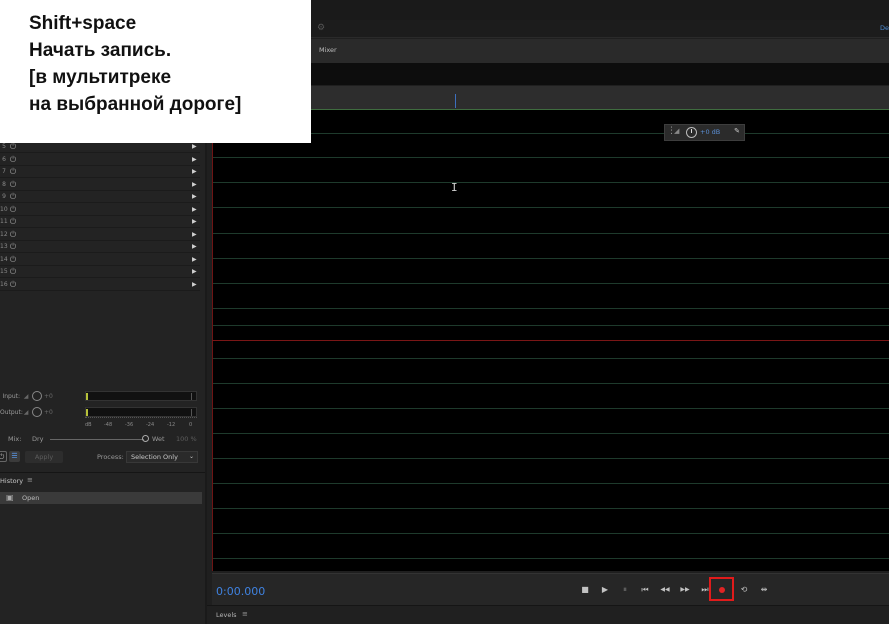 This screenshot has height=624, width=889. Describe the element at coordinates (100, 222) in the screenshot. I see `effect-slot: 11 ⏻ ▶` at that location.